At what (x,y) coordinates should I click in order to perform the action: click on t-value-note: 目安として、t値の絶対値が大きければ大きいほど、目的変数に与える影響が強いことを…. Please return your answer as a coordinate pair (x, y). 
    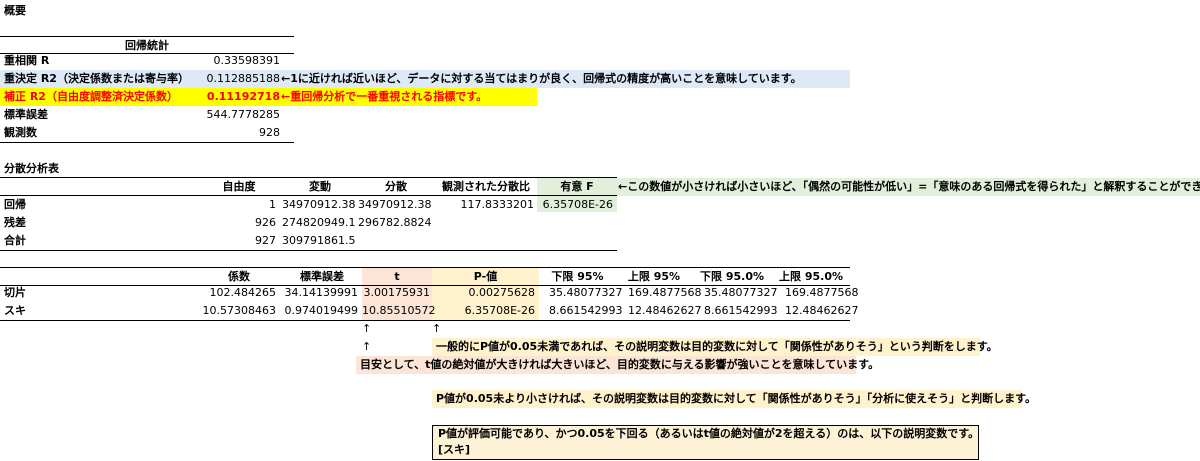
    Looking at the image, I should click on (620, 364).